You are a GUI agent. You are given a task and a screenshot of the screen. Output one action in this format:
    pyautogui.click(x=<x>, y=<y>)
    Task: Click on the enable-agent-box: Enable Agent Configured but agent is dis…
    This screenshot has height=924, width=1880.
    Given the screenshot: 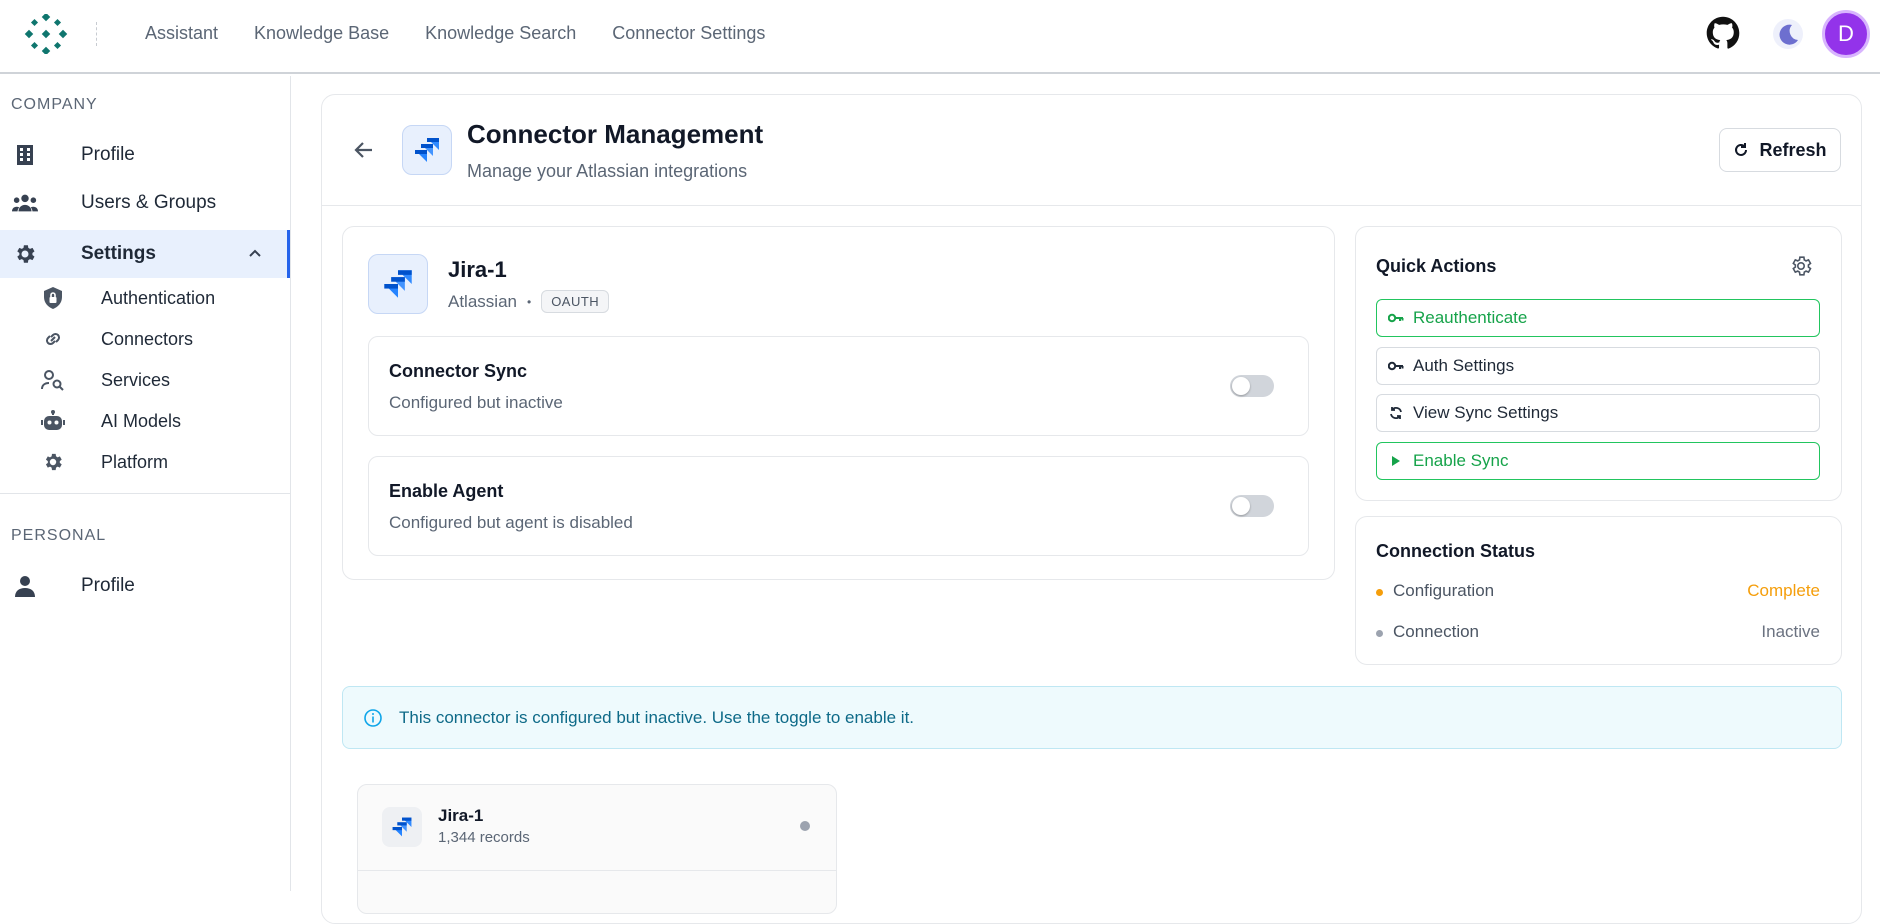 What is the action you would take?
    pyautogui.click(x=838, y=506)
    